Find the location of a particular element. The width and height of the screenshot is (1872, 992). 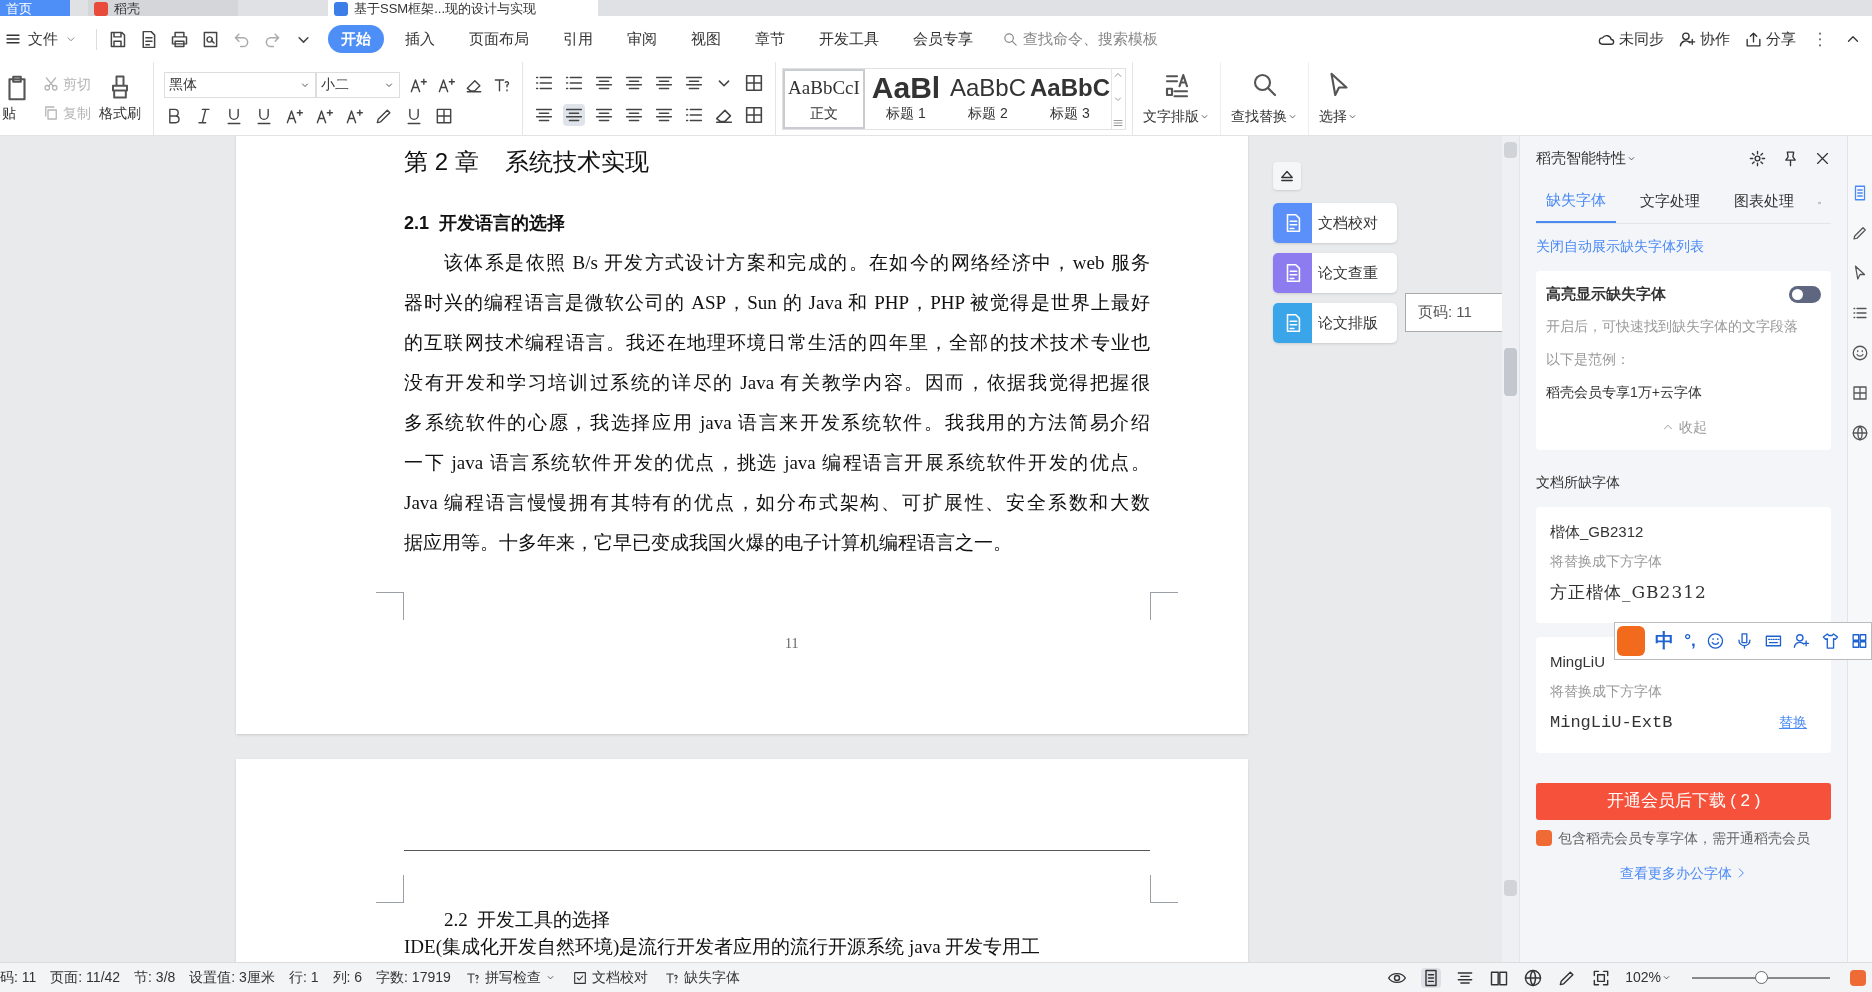

ribbon-tab: 引用 is located at coordinates (578, 39).